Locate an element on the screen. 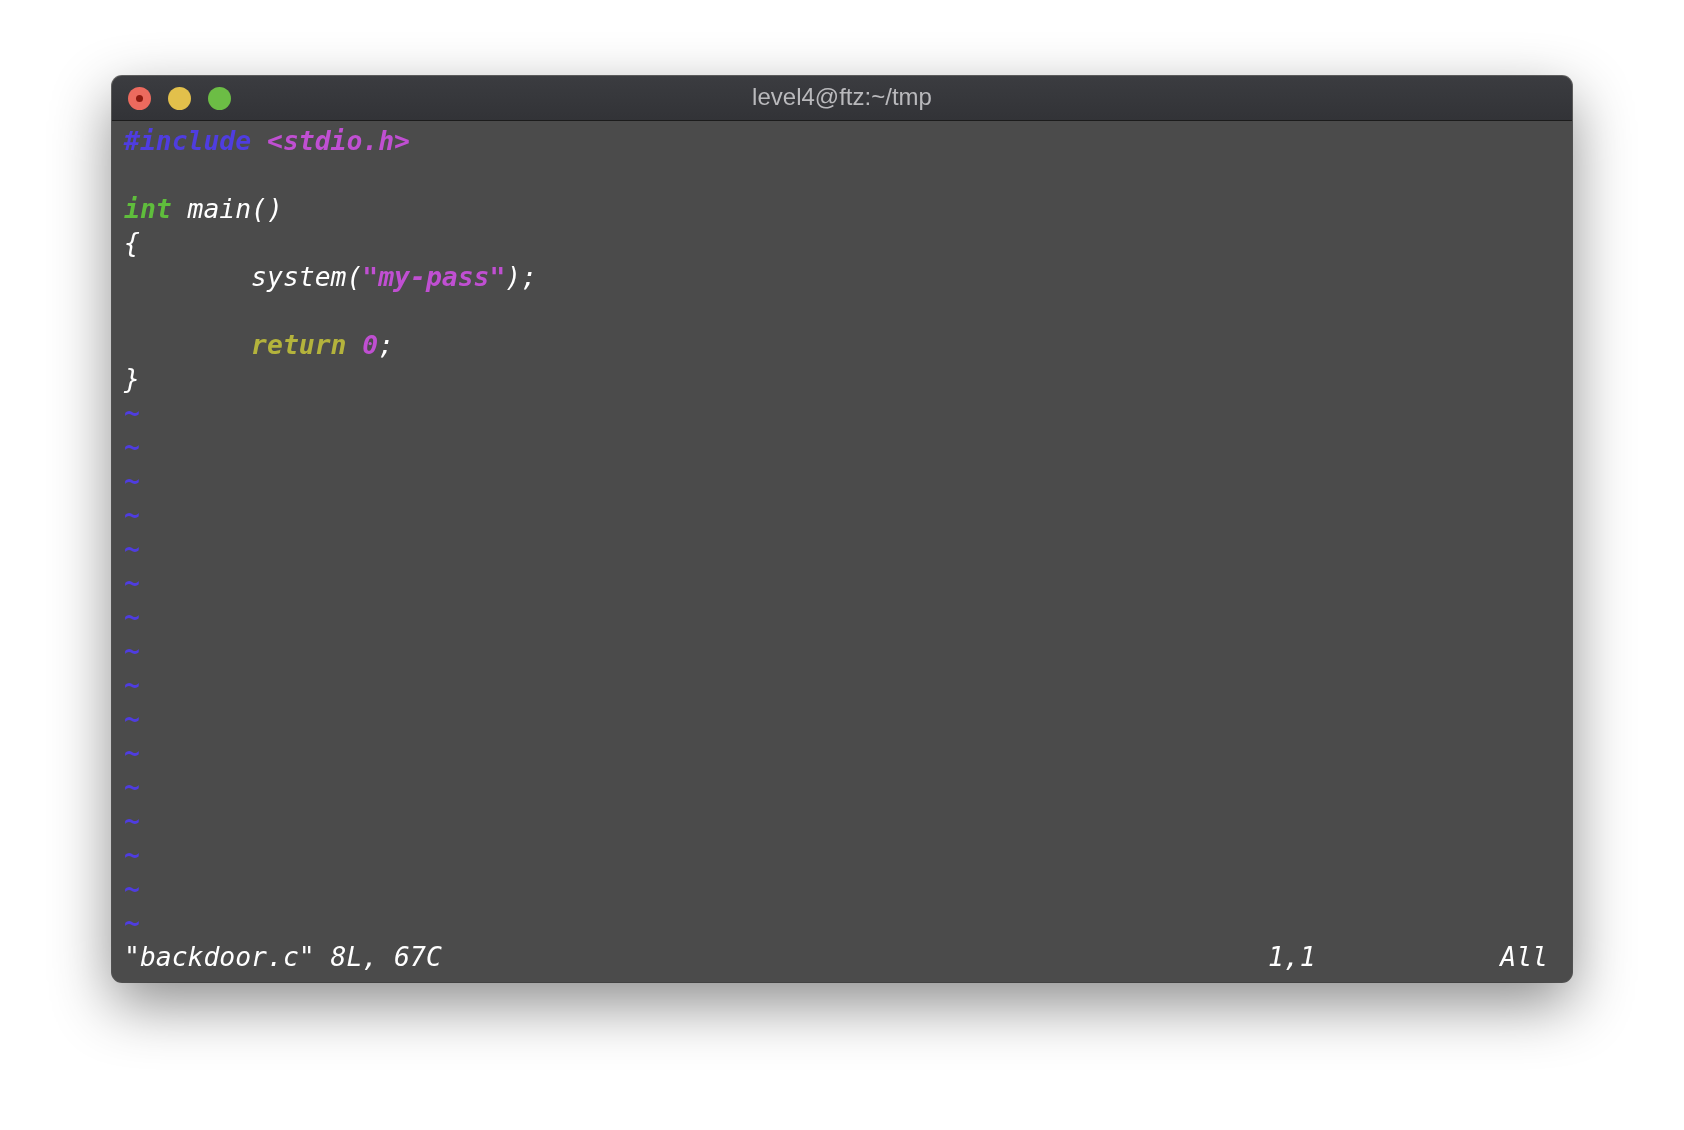 This screenshot has height=1130, width=1684. code-line: } is located at coordinates (132, 379).